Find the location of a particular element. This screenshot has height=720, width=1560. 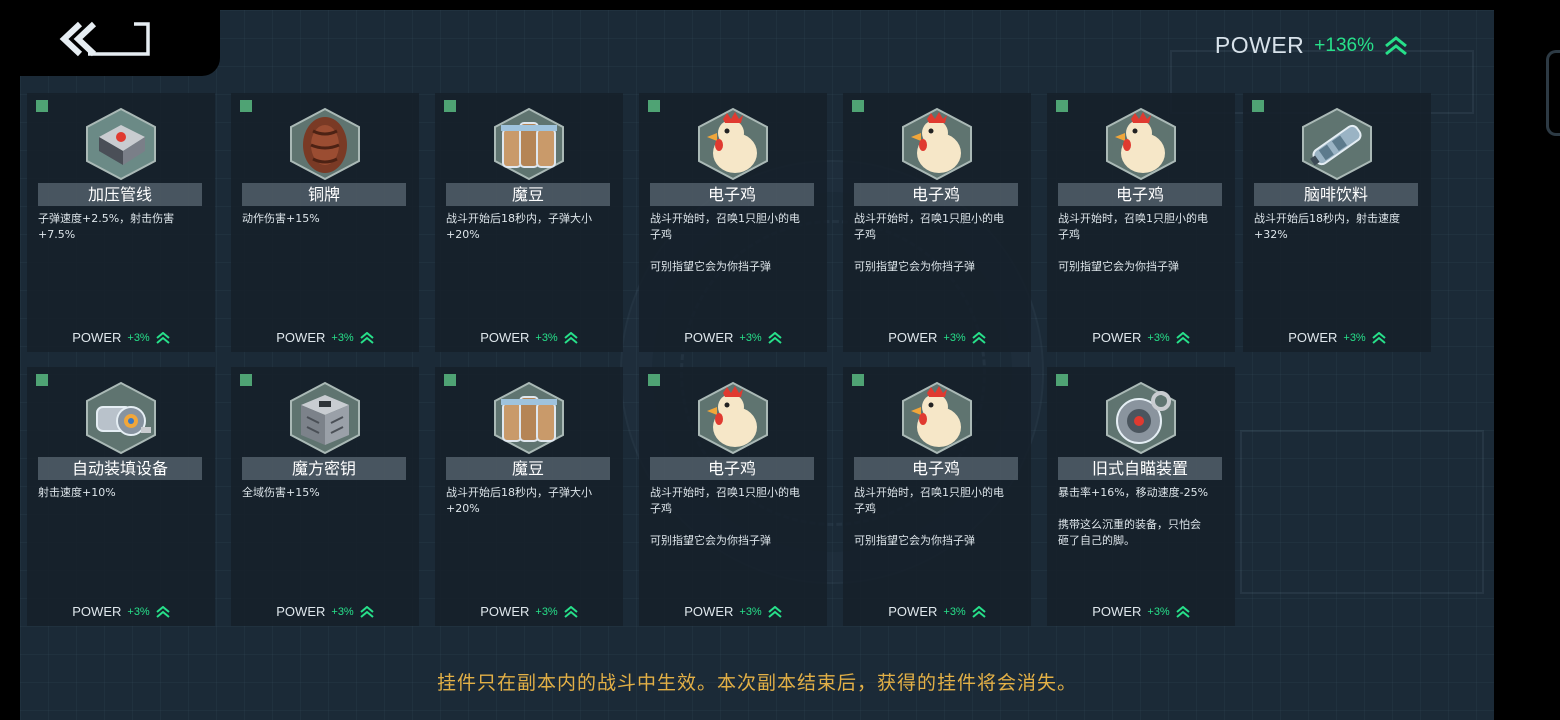

pendant-card-pressure-pipe: 加压管线 子弹速度+2.5%，射击伤害 +7.5% POWER +3% is located at coordinates (121, 222).